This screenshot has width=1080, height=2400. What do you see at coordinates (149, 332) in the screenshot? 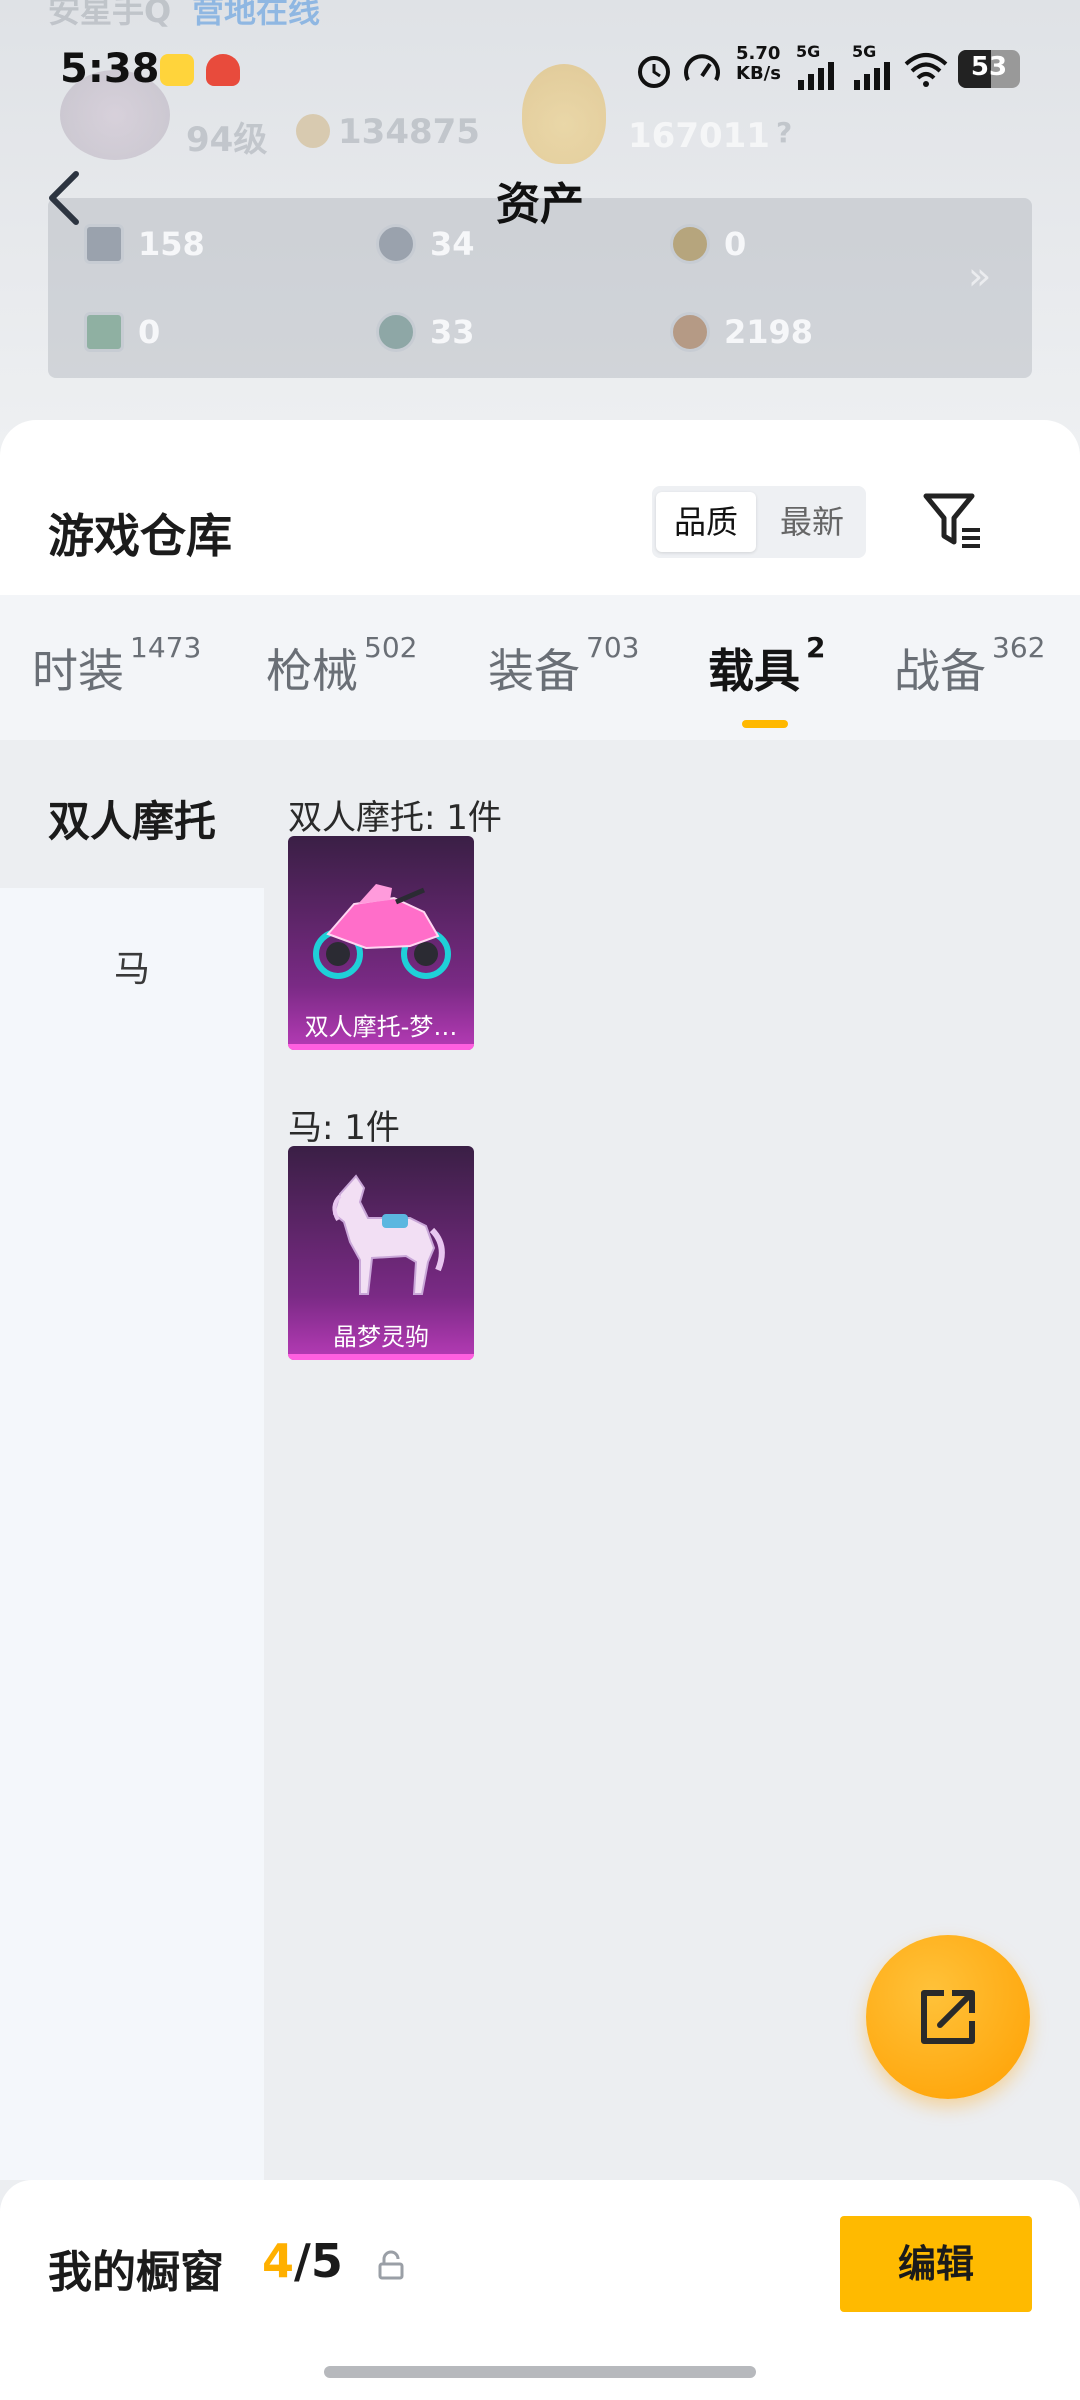
I see `asset-value: 0` at bounding box center [149, 332].